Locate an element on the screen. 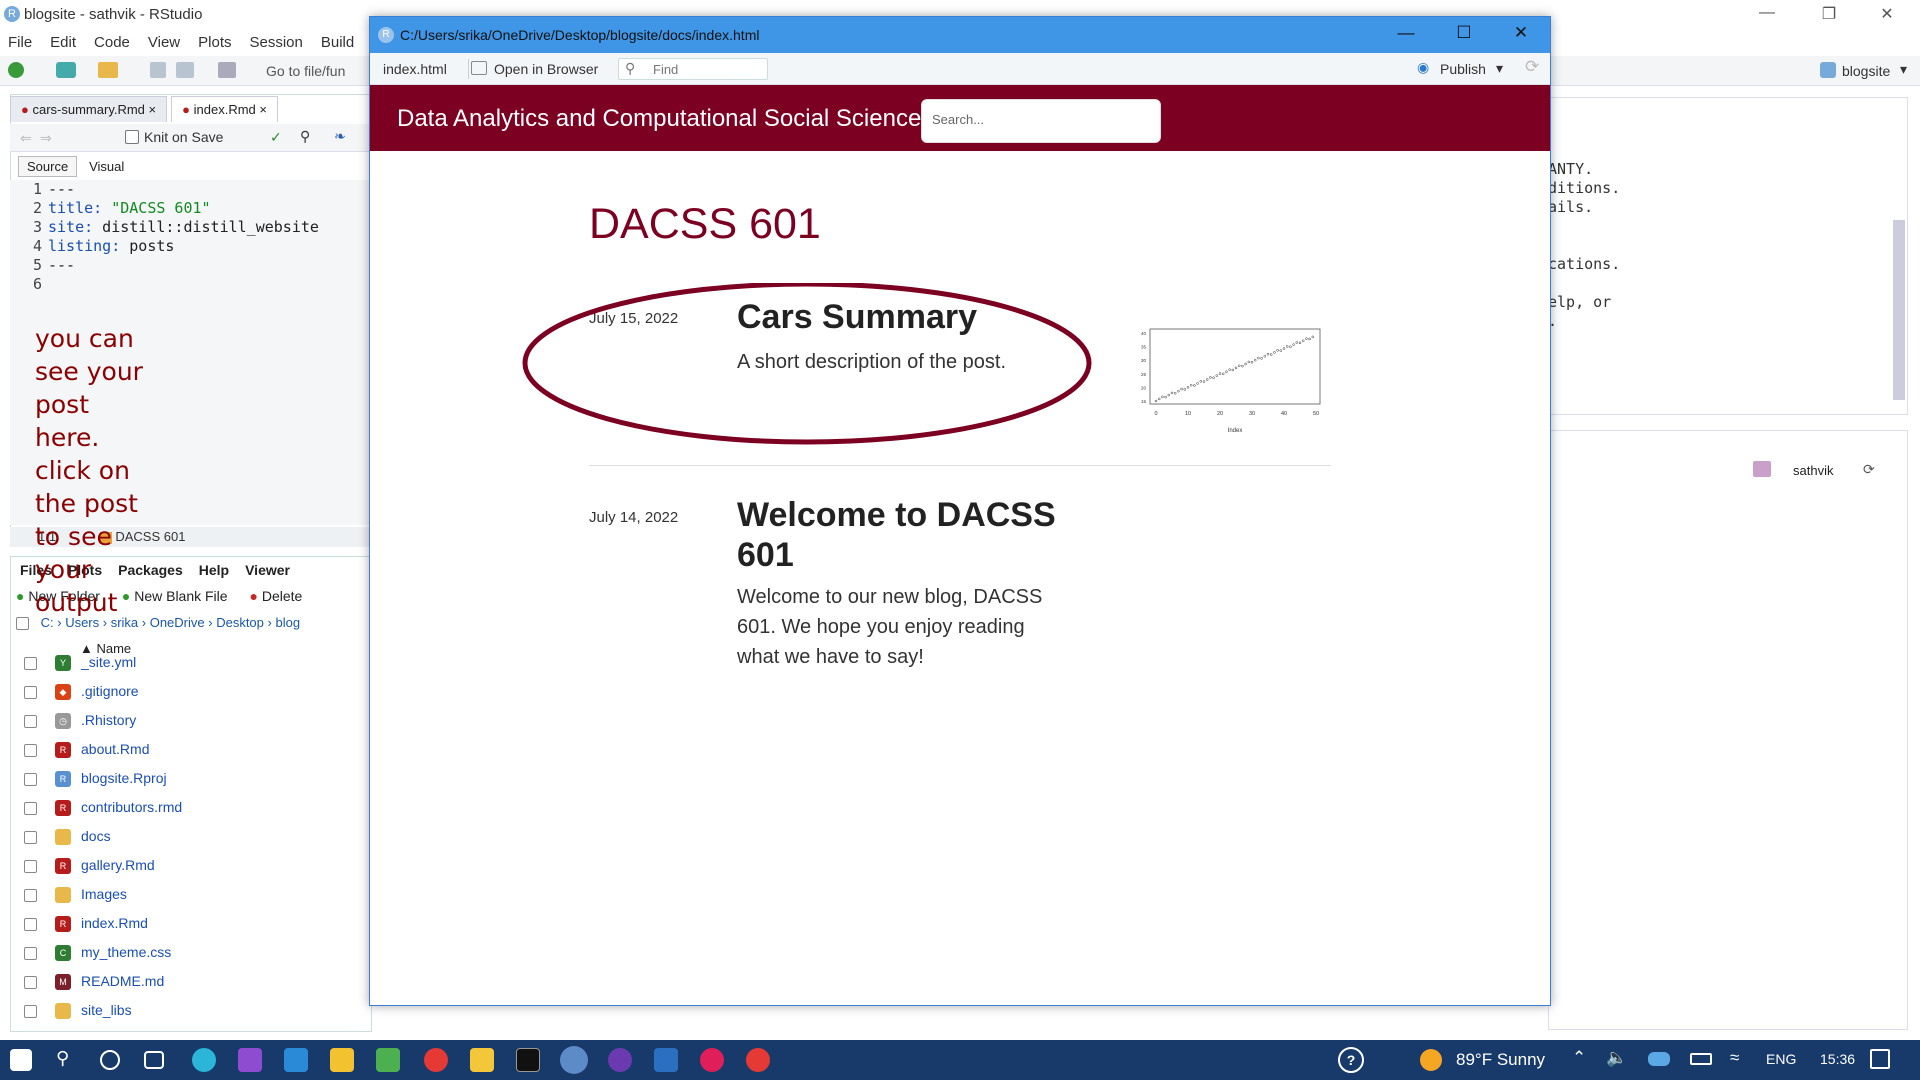  forward-arrow-icon: ⇒ is located at coordinates (46, 138).